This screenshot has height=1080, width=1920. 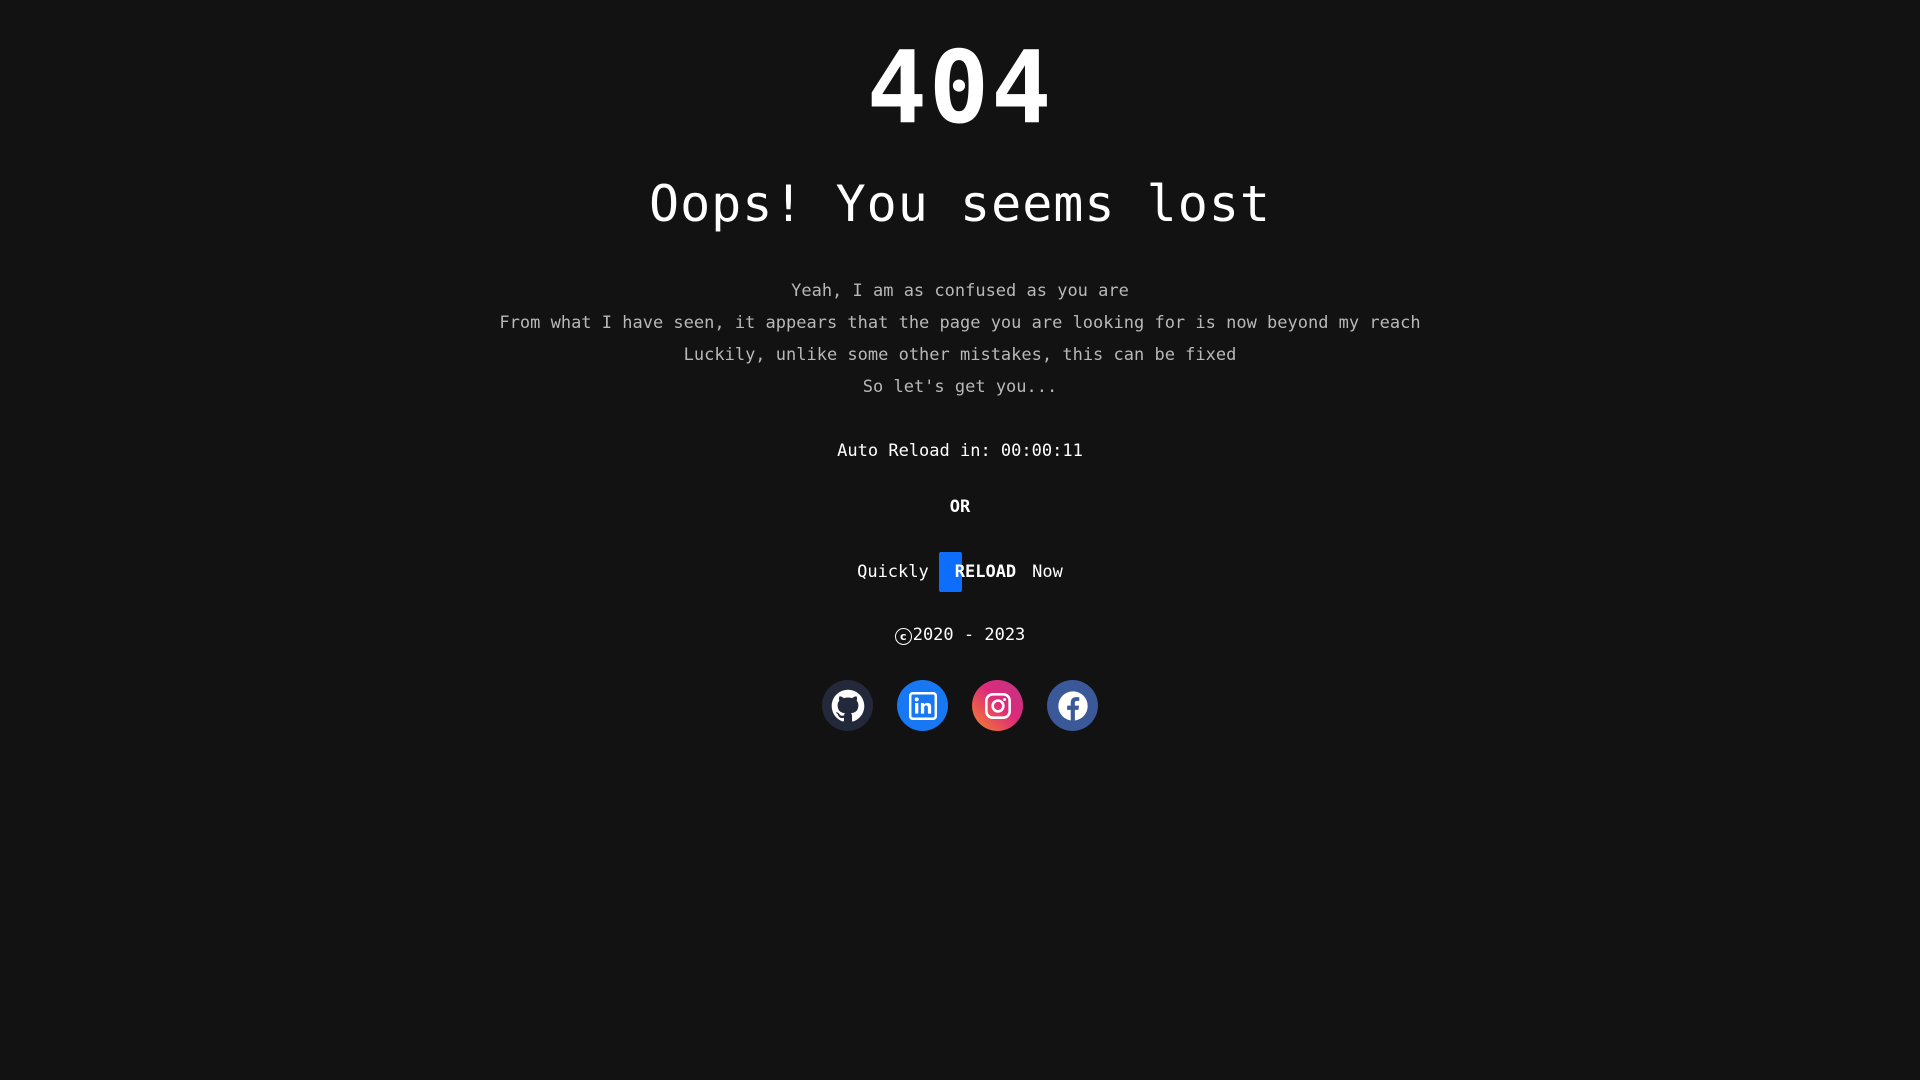 I want to click on reload-row: Quickly RELOAD Now, so click(x=960, y=572).